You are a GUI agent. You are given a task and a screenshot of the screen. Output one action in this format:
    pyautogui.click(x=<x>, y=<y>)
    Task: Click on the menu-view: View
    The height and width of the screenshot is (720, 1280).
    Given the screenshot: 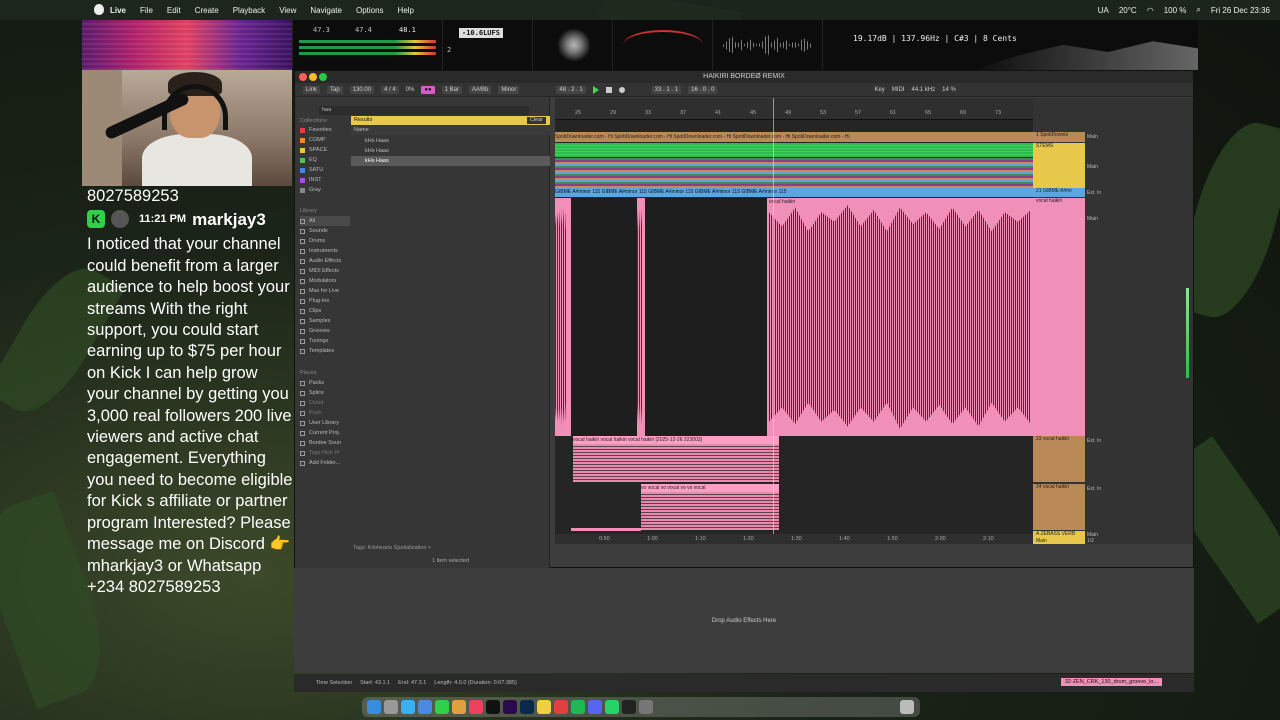 What is the action you would take?
    pyautogui.click(x=287, y=10)
    